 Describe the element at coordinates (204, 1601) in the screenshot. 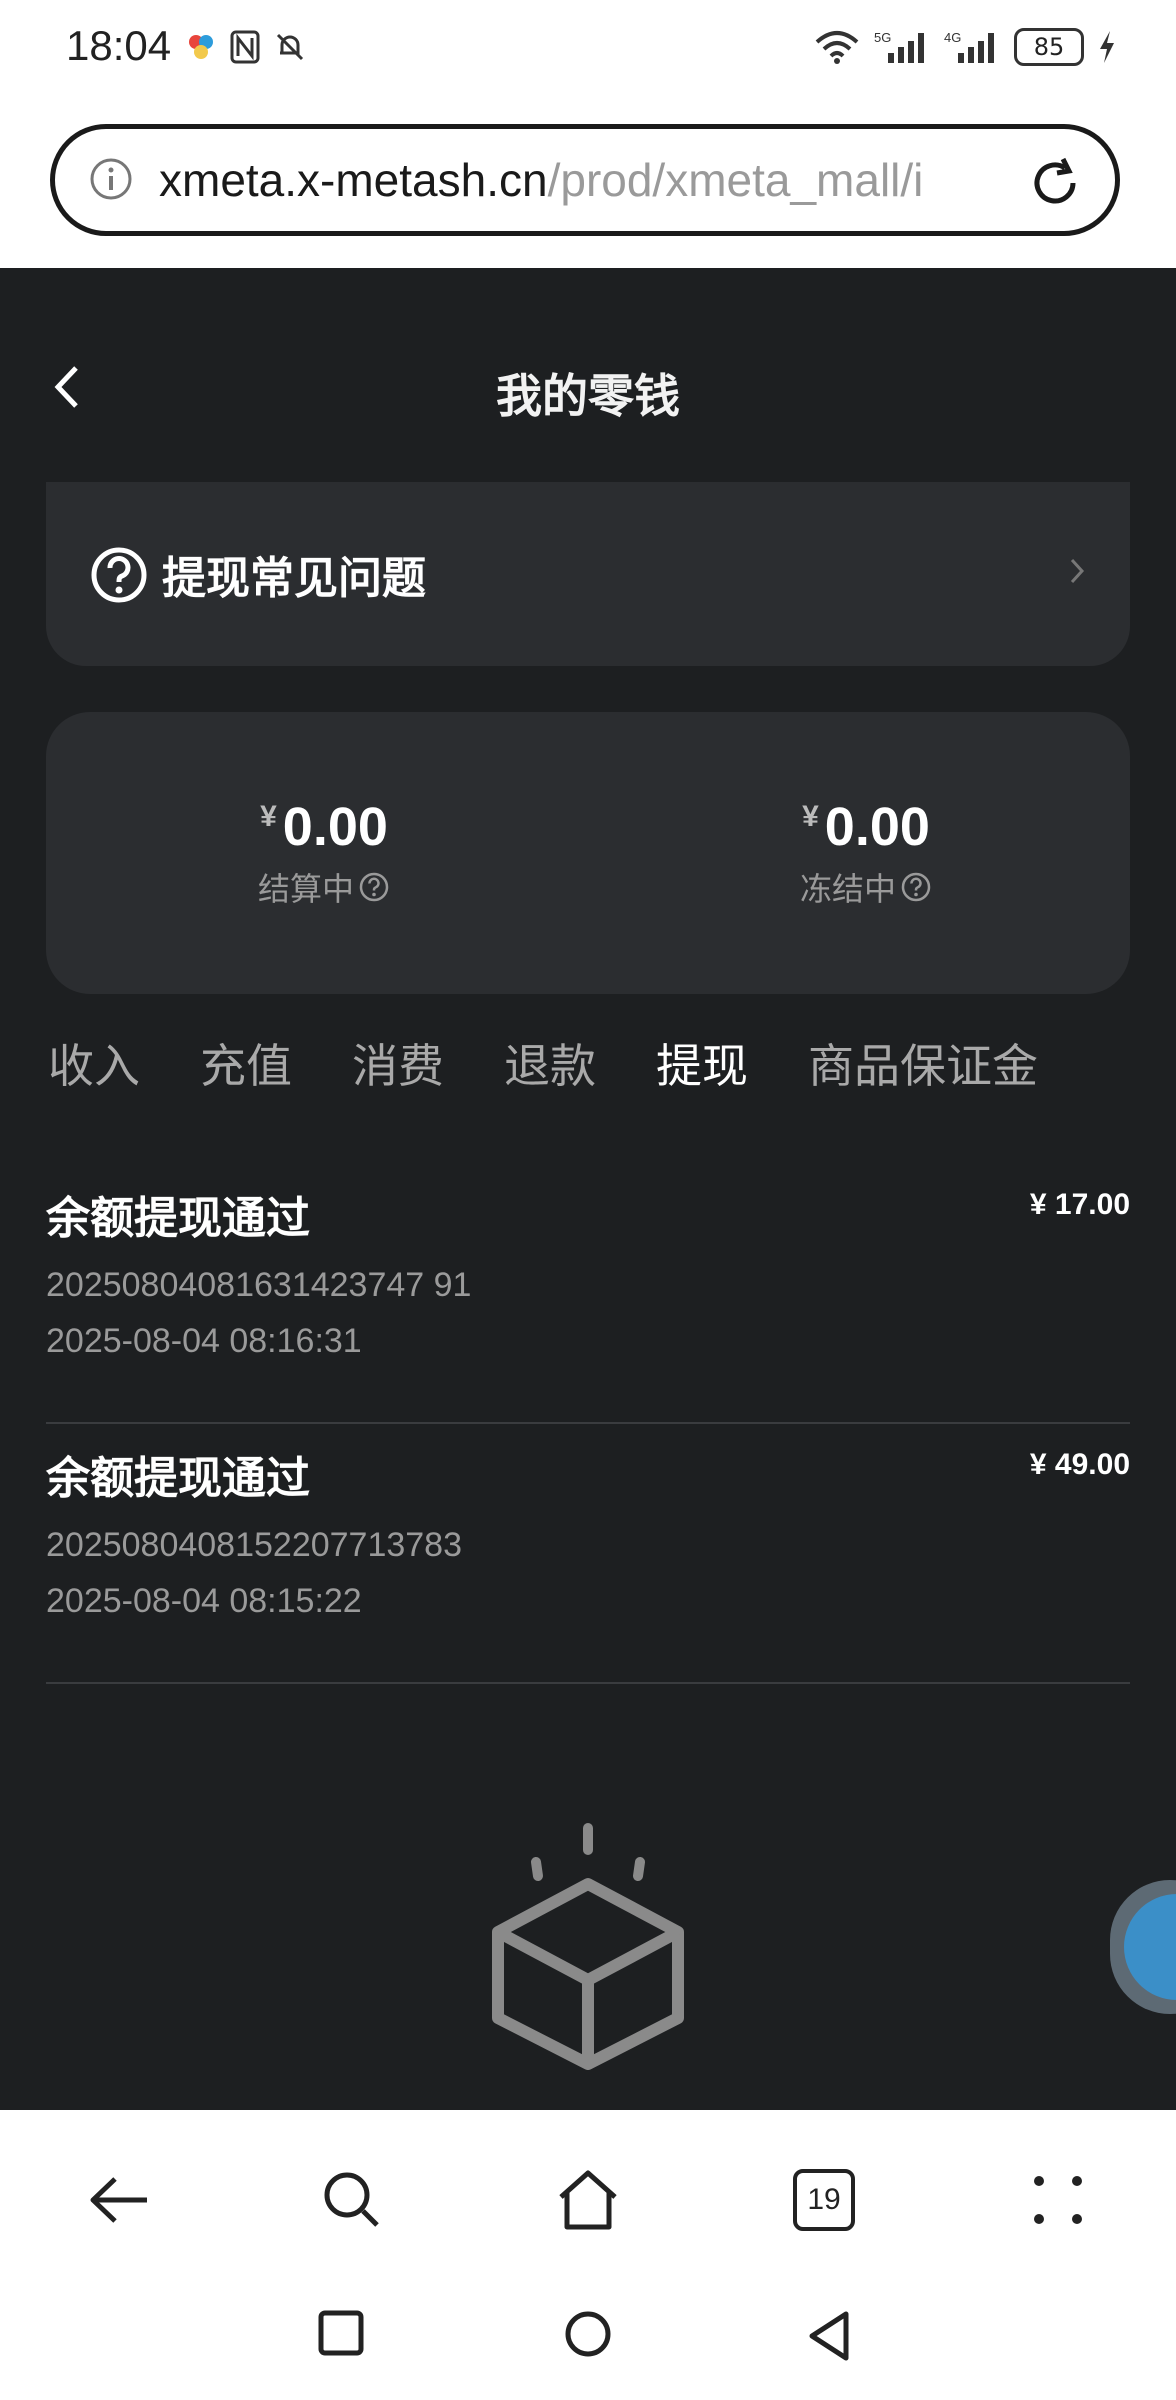

I see `record-time: 2025-08-04 08:15:22` at that location.